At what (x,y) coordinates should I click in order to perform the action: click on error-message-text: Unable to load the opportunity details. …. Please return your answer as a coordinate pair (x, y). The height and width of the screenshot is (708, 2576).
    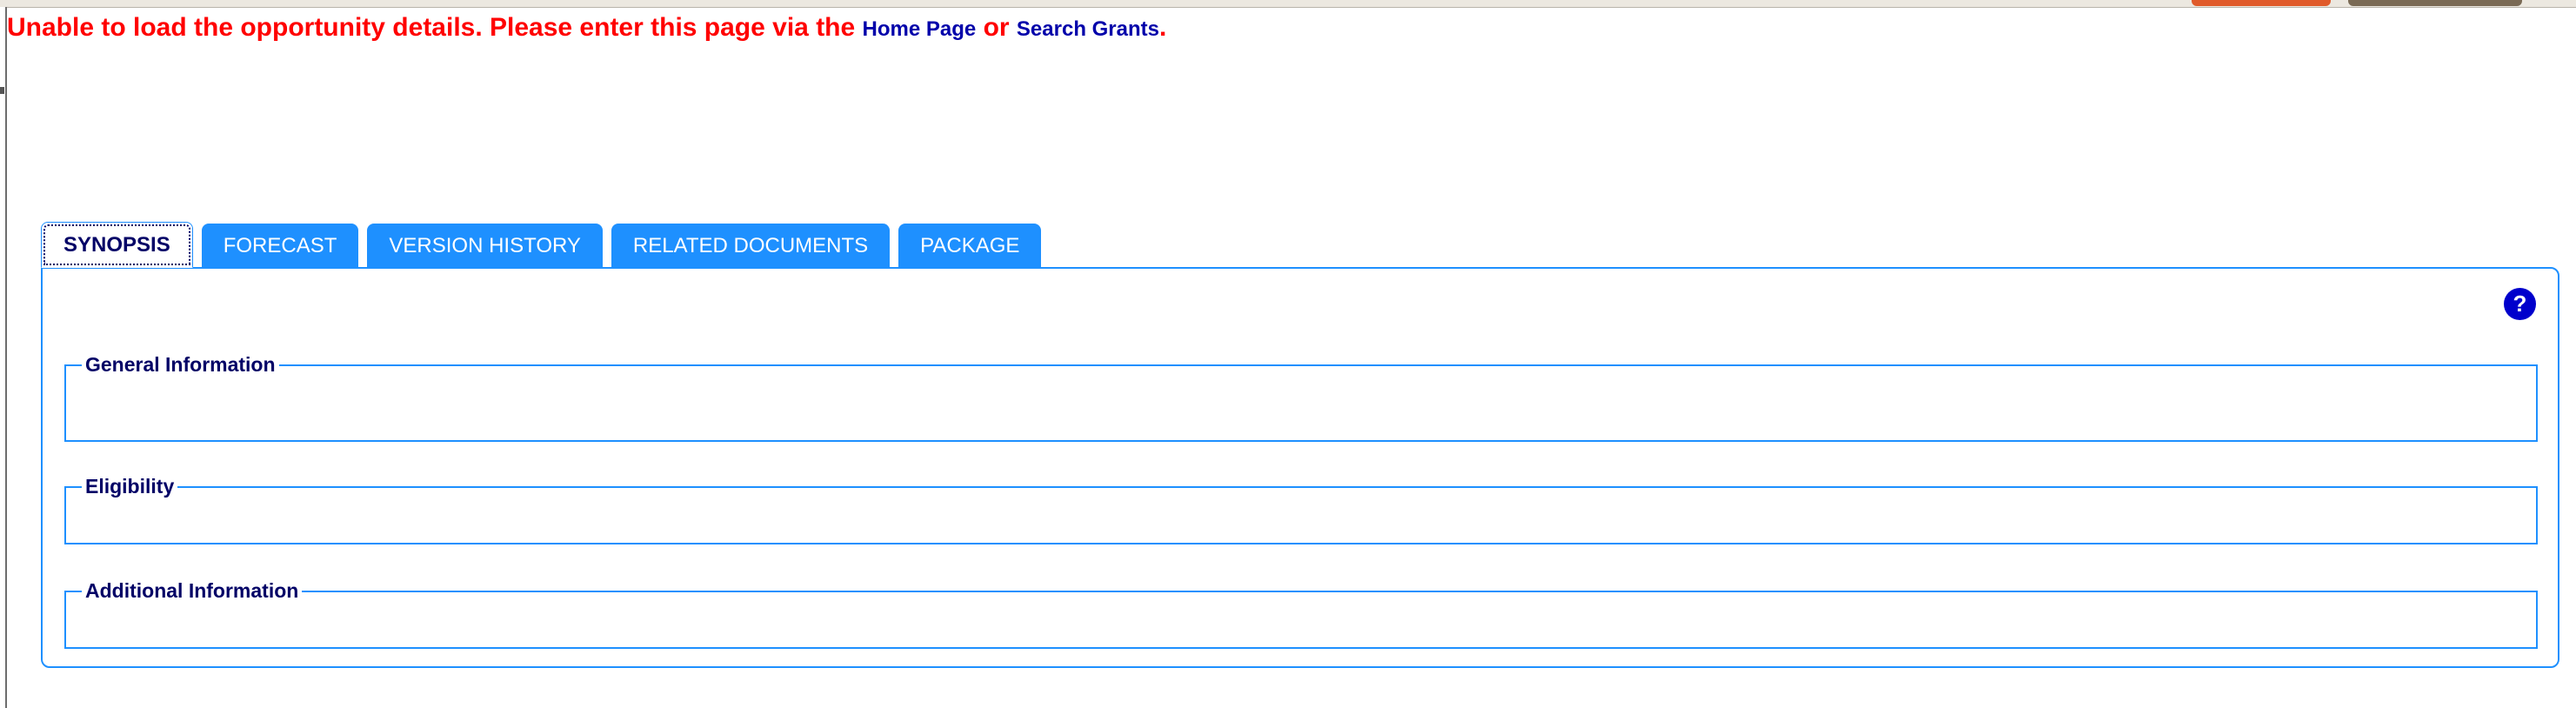
    Looking at the image, I should click on (435, 27).